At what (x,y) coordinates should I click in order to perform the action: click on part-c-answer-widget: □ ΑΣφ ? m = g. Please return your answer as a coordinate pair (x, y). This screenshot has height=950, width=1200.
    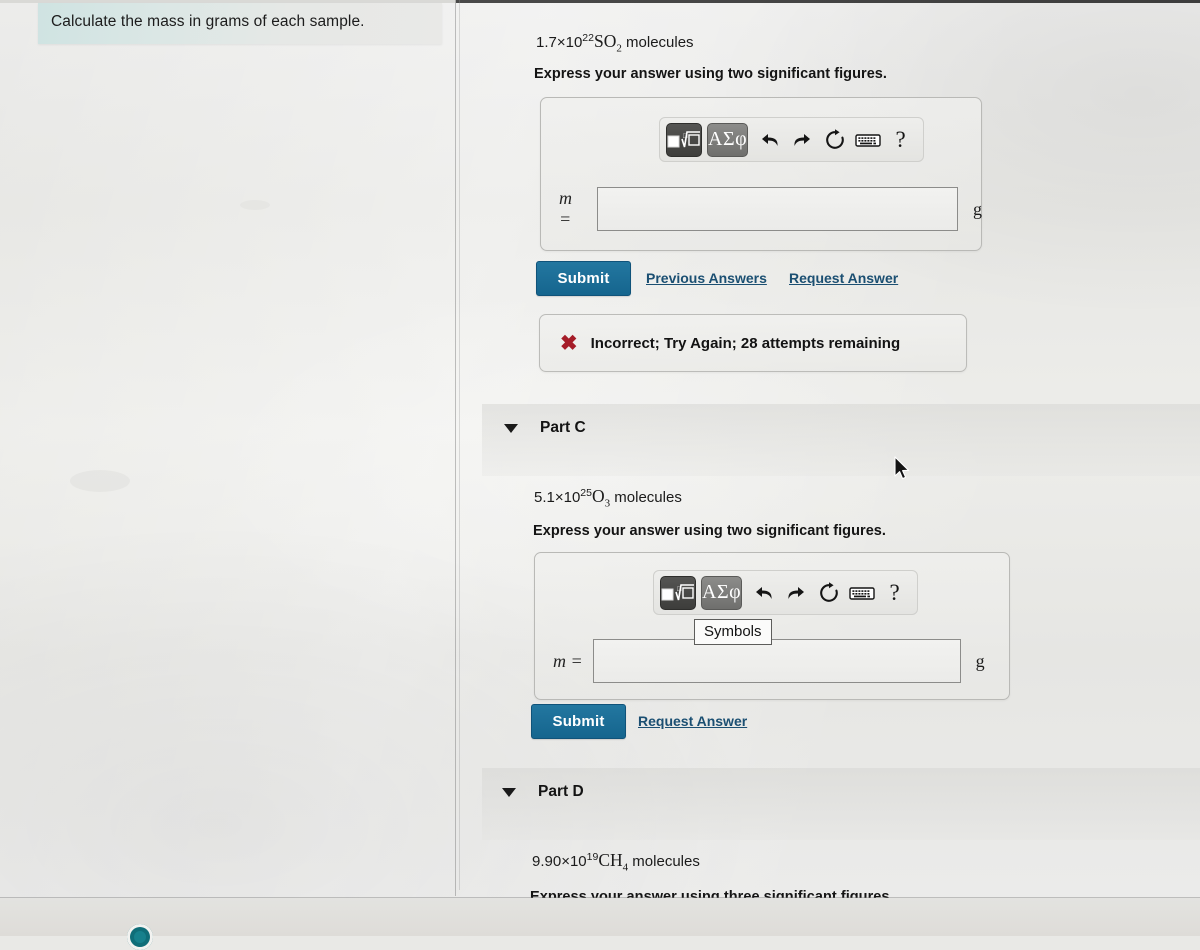
    Looking at the image, I should click on (772, 626).